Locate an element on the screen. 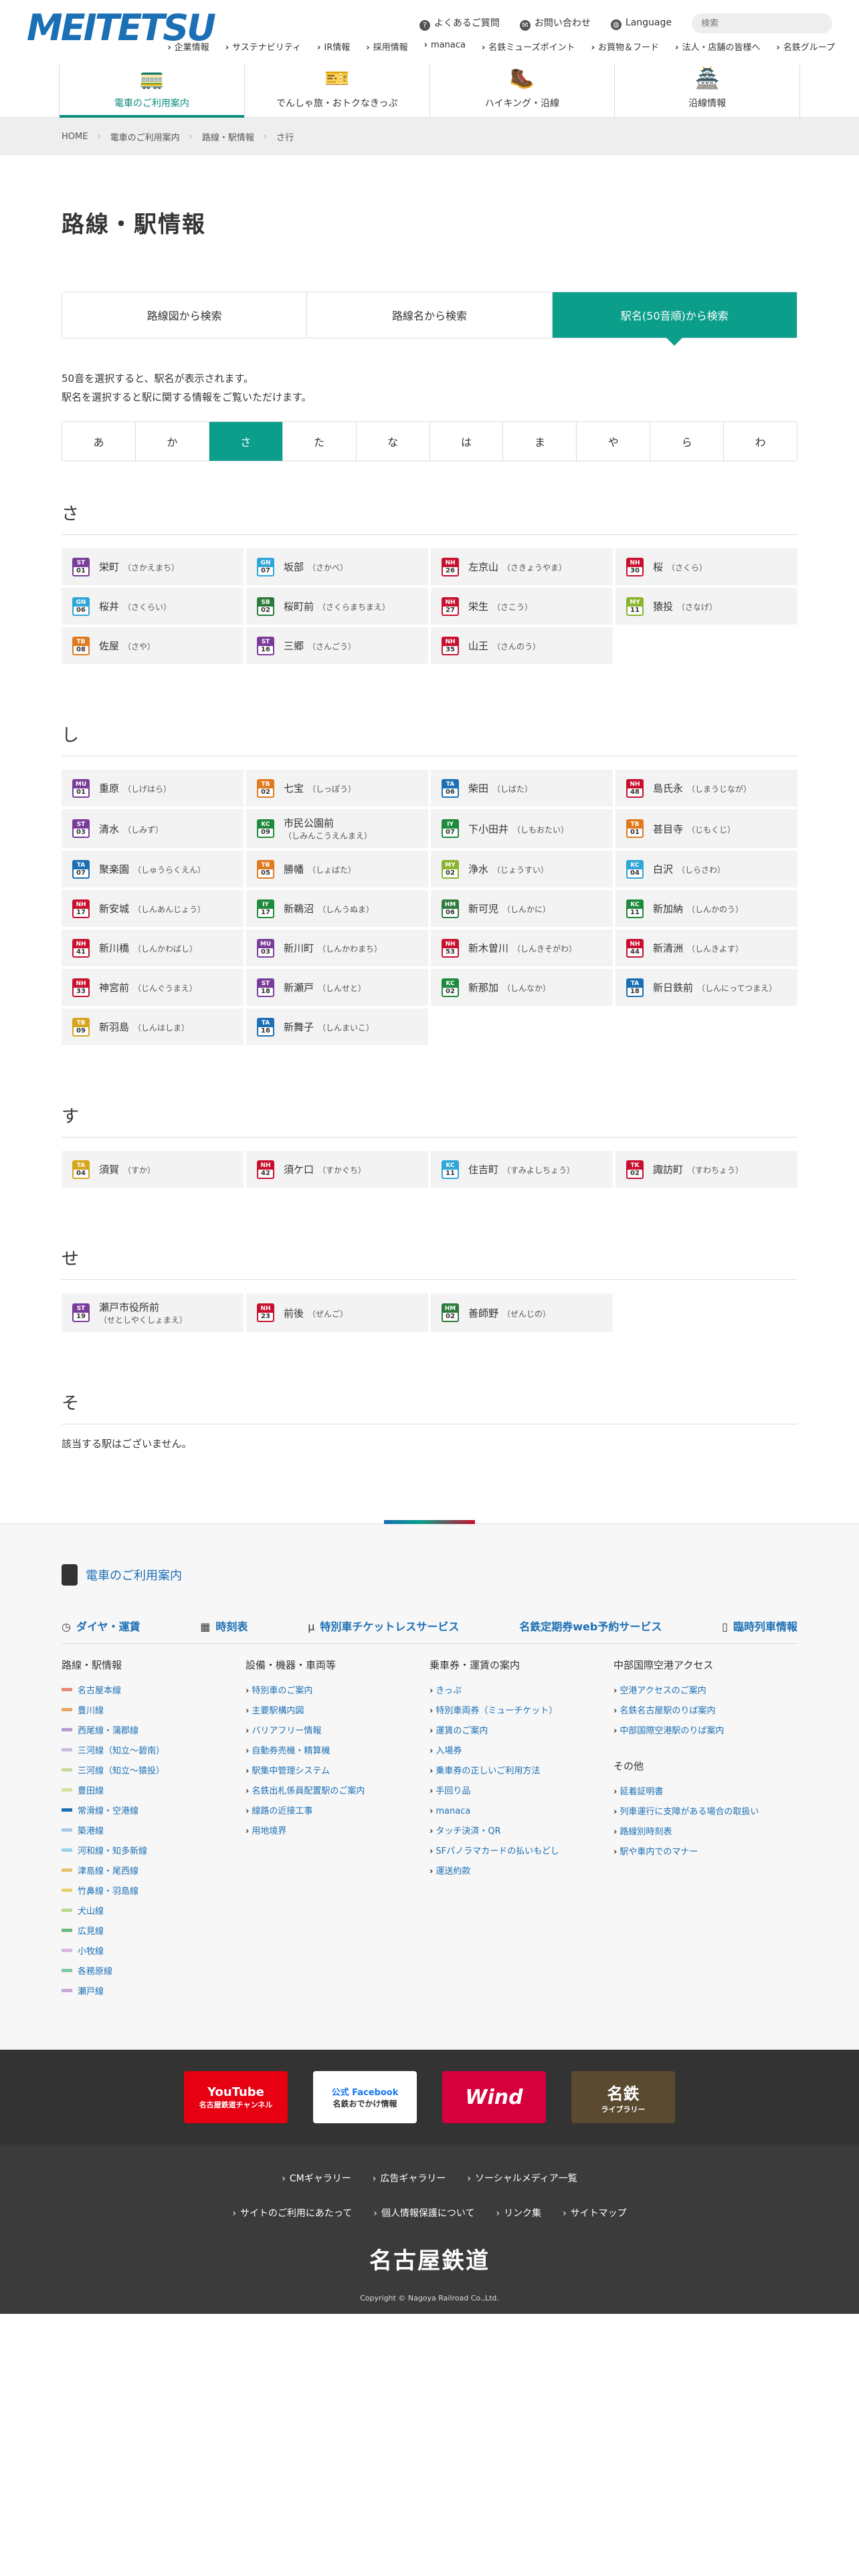 The width and height of the screenshot is (859, 2576). station-item: MY 02 浄水 （じょうすい） is located at coordinates (522, 869).